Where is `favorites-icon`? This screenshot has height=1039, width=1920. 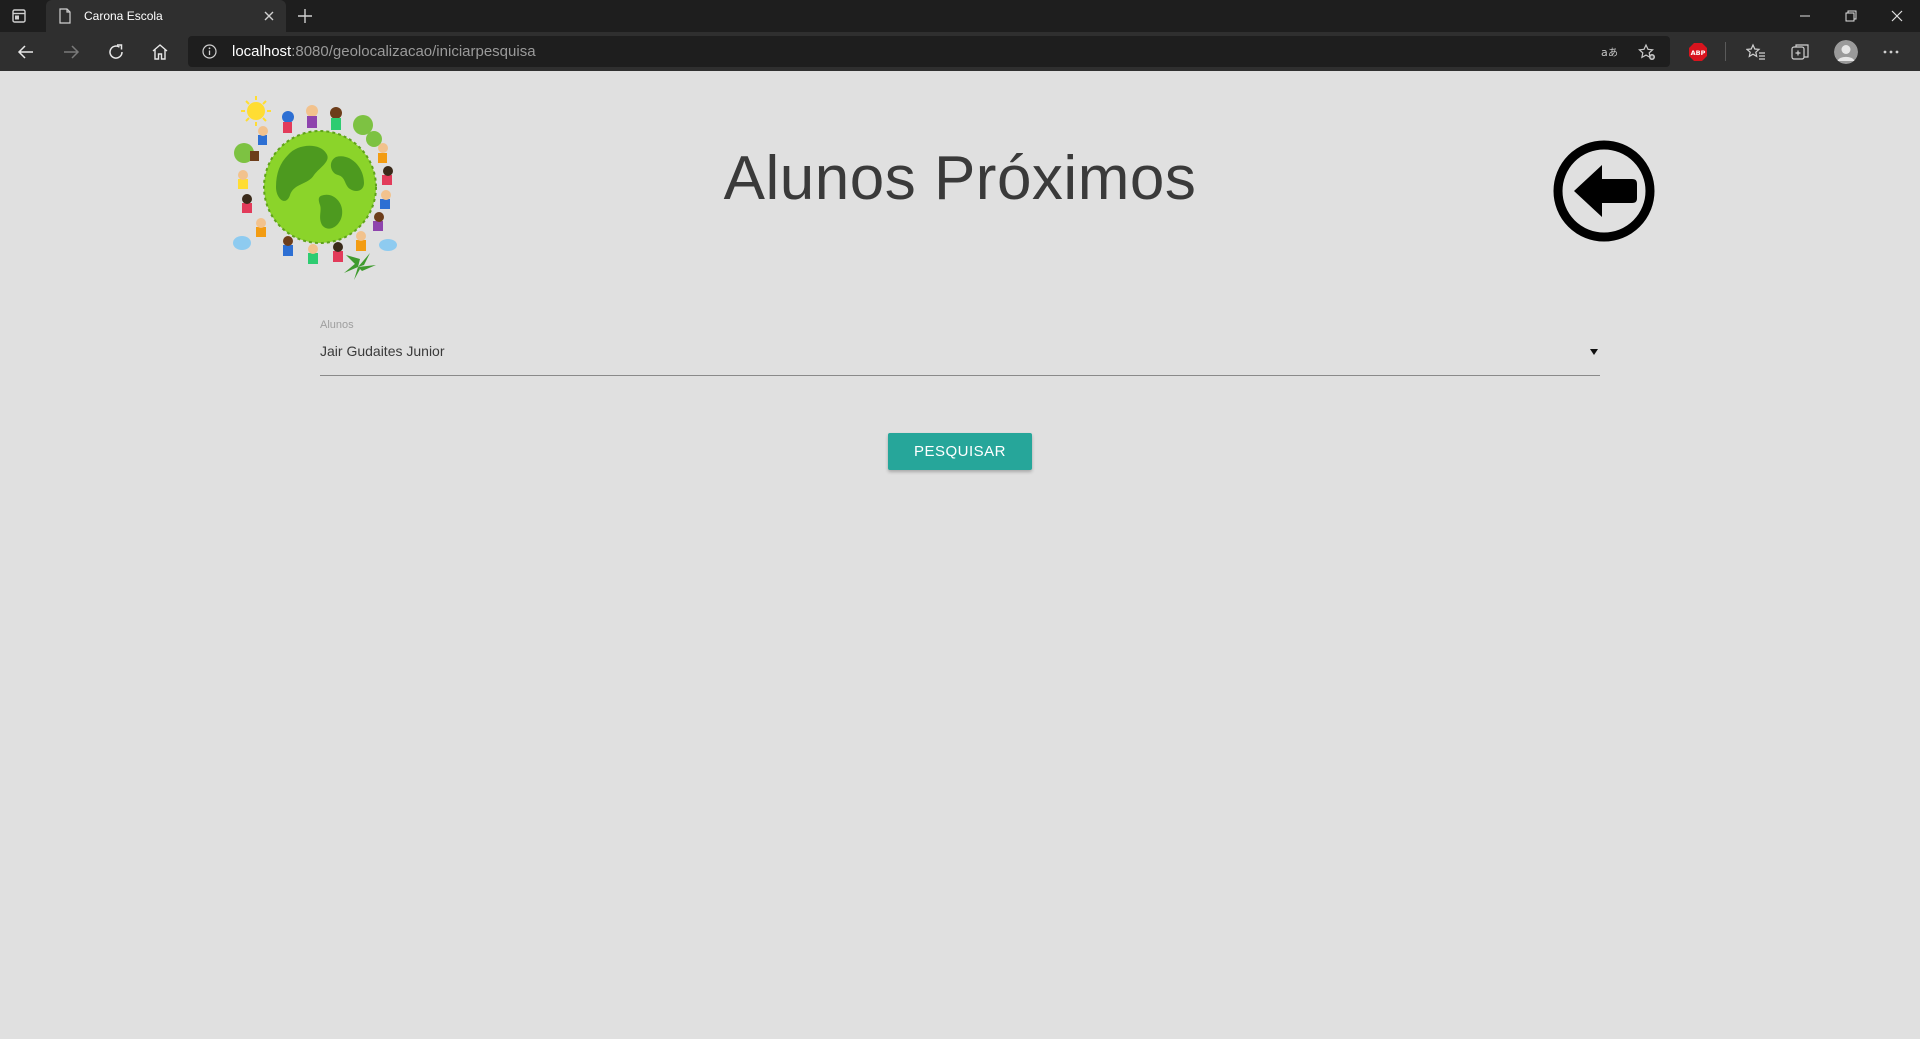
favorites-icon is located at coordinates (1756, 52).